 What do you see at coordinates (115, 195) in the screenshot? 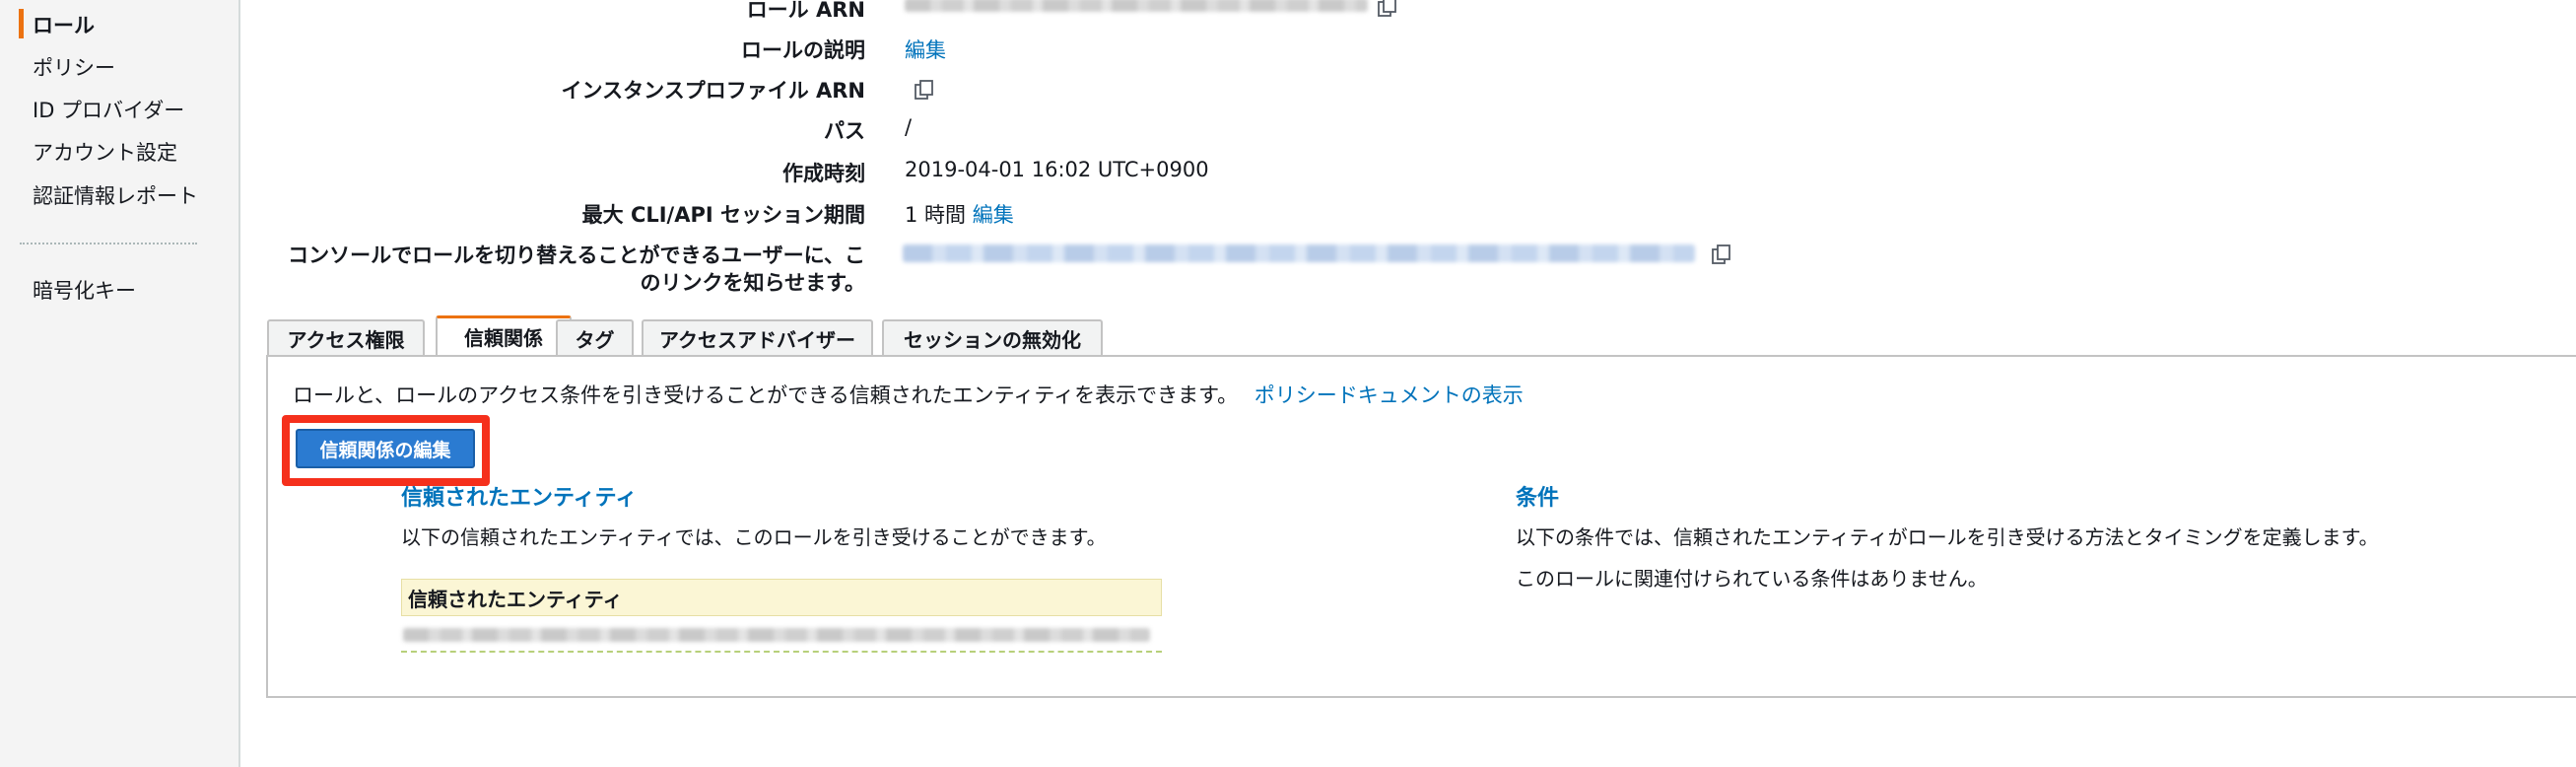
I see `sidebar-item-credential-report: 認証情報レポート` at bounding box center [115, 195].